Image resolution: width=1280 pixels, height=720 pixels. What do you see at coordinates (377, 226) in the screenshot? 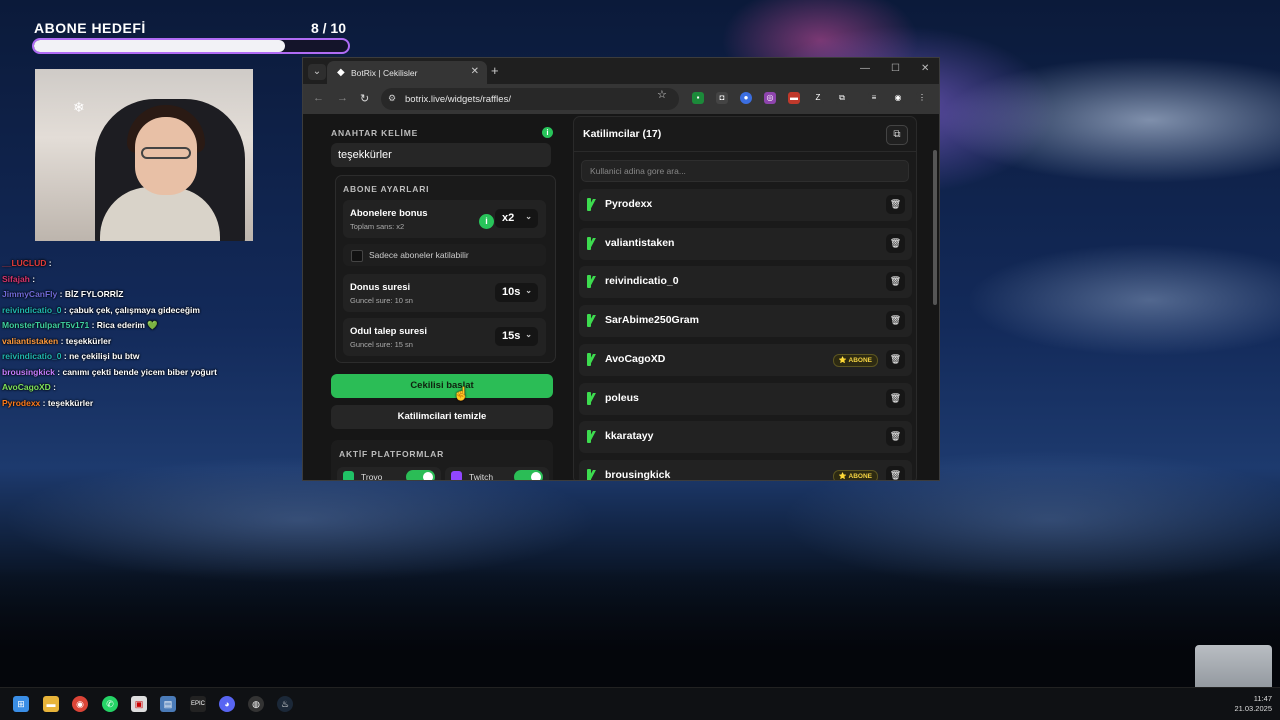
I see `bonus-subtitle: Toplam sans: x2` at bounding box center [377, 226].